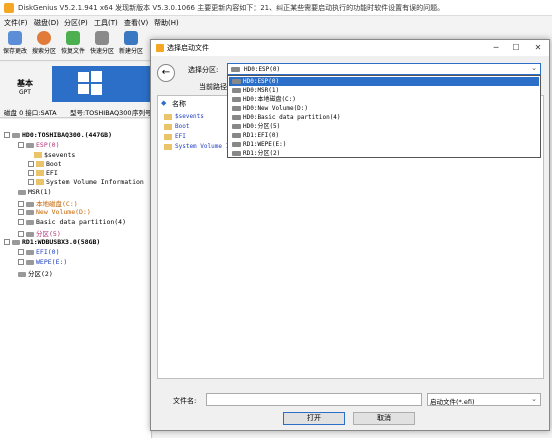  I want to click on open-button: 打开, so click(314, 418).